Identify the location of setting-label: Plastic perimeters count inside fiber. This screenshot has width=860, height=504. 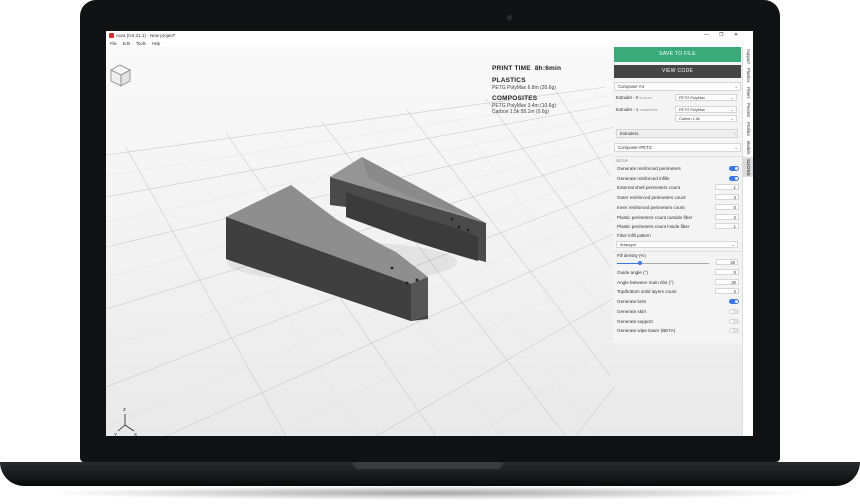
(653, 227).